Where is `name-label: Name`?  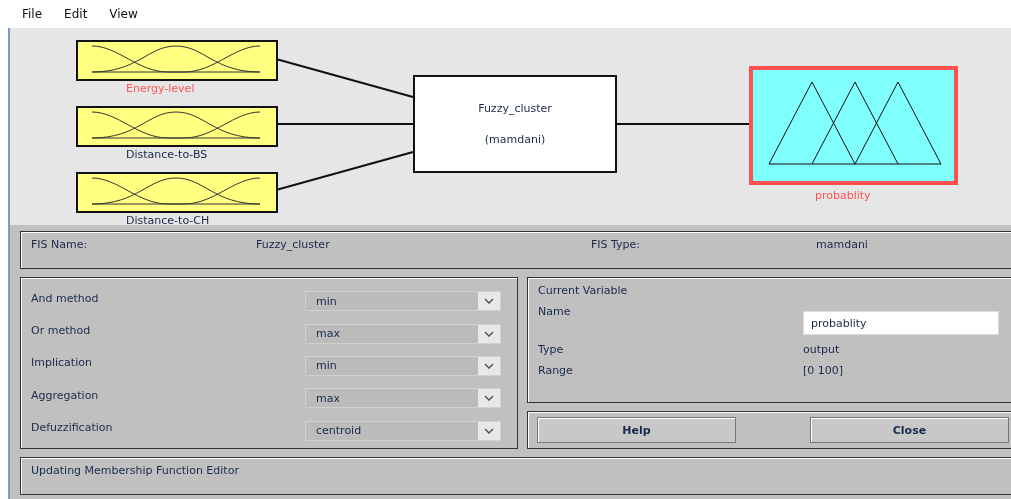
name-label: Name is located at coordinates (555, 312).